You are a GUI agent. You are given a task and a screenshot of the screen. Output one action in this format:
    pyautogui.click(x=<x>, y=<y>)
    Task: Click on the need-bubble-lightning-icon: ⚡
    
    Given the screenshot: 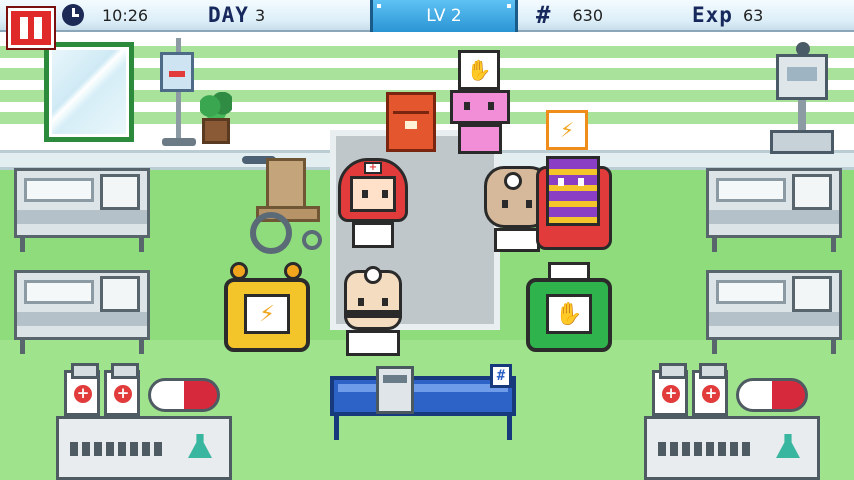 What is the action you would take?
    pyautogui.click(x=567, y=130)
    